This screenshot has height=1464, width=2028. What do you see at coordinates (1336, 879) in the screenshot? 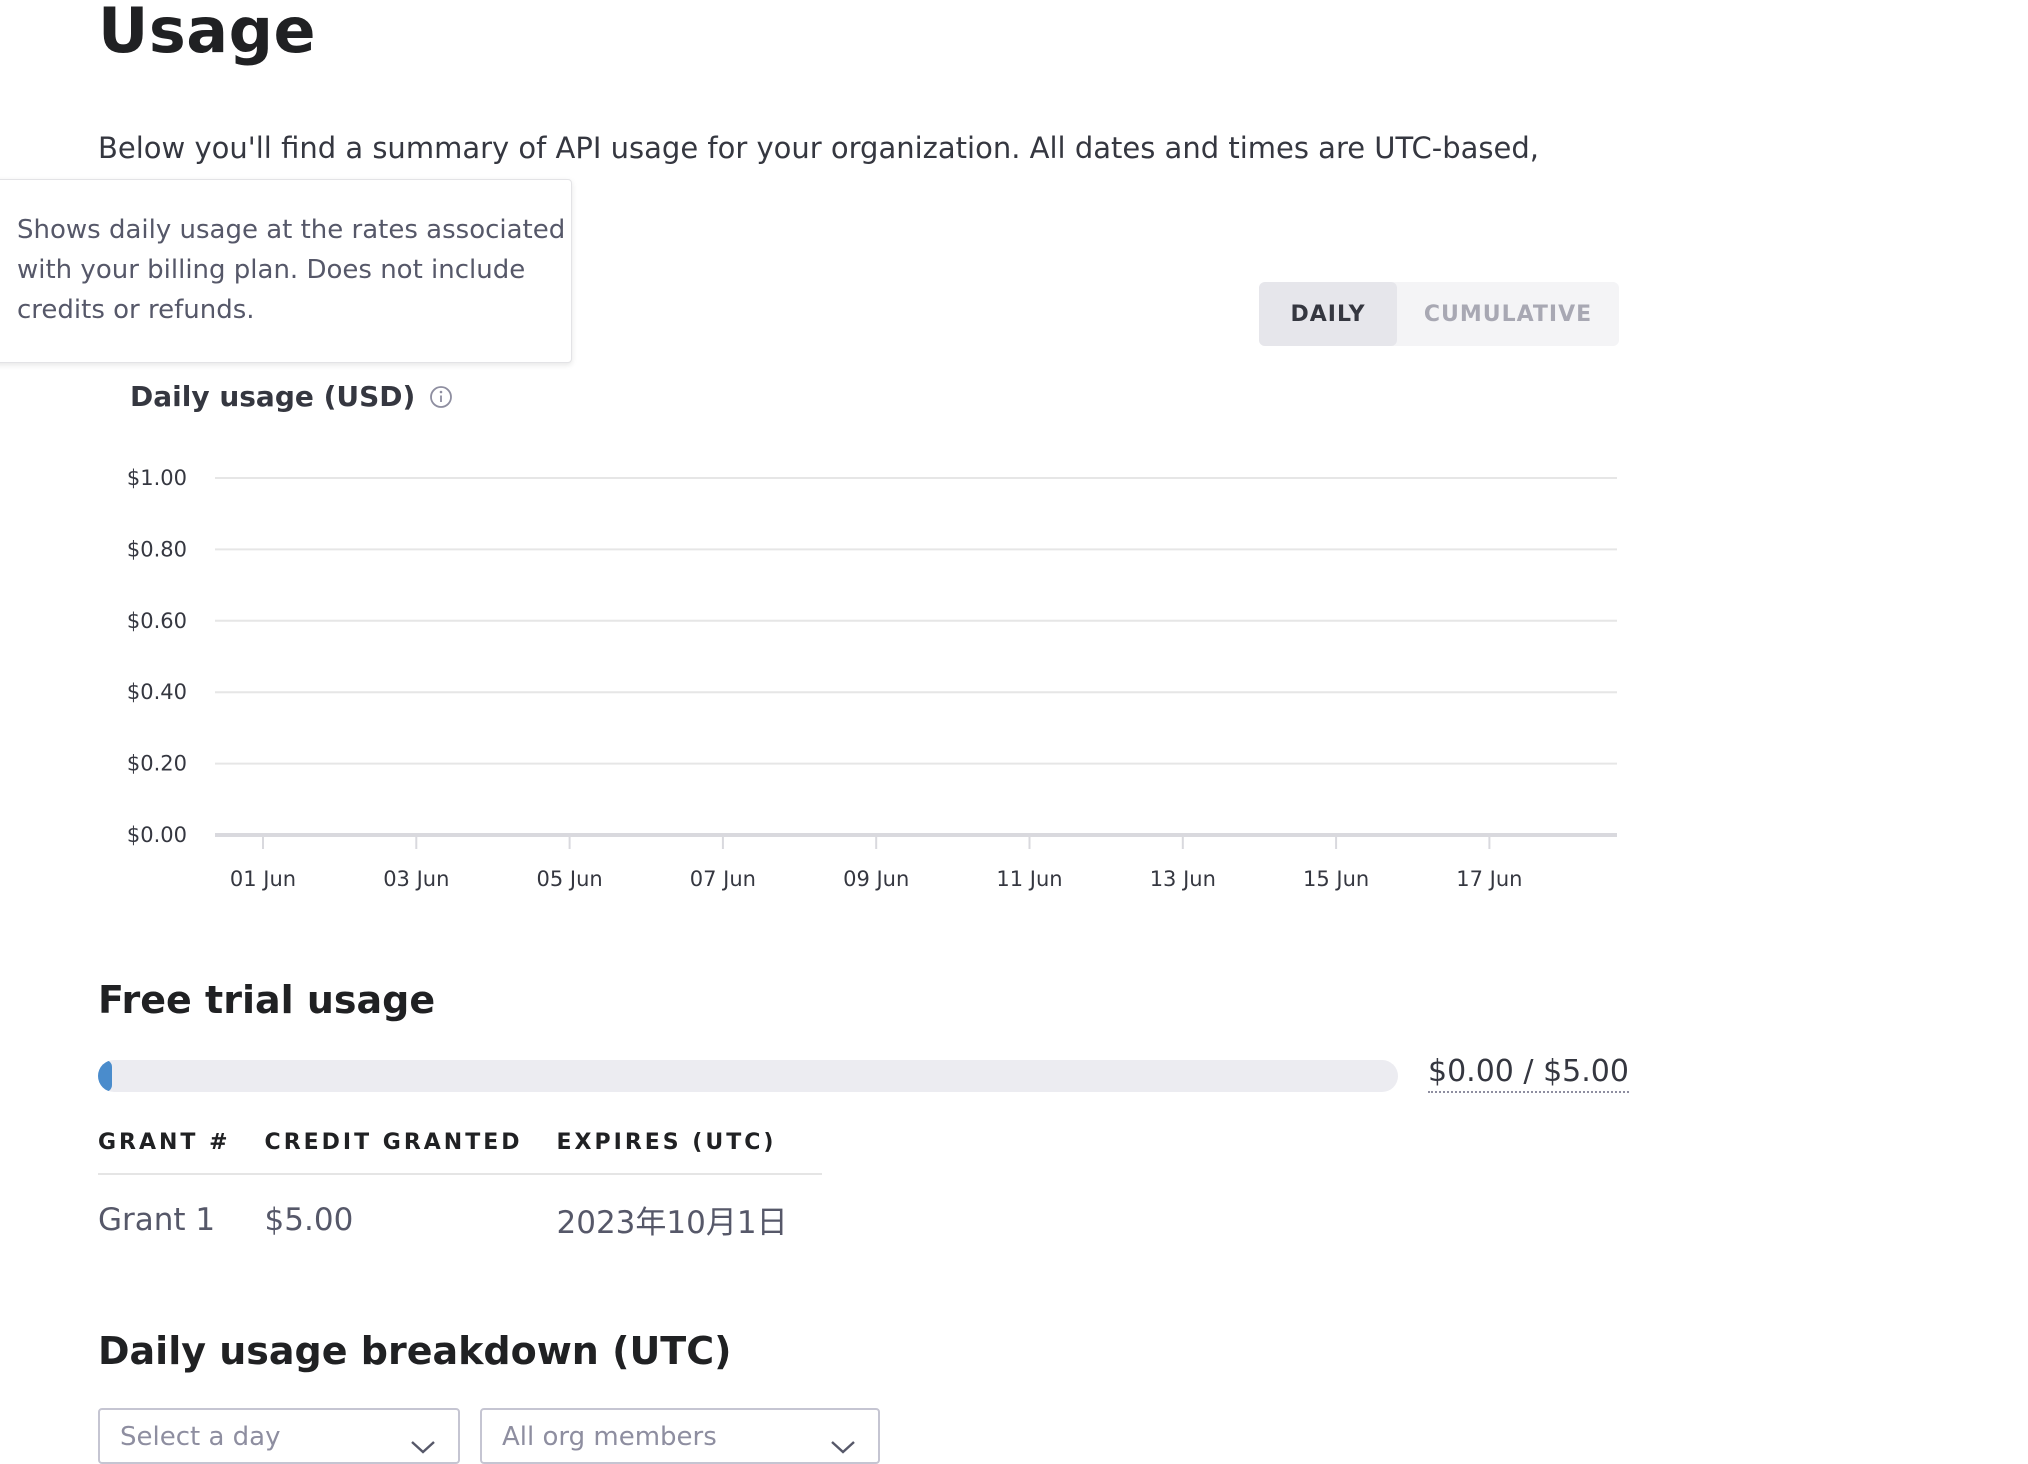
I see `x-tick-label: 15 Jun` at bounding box center [1336, 879].